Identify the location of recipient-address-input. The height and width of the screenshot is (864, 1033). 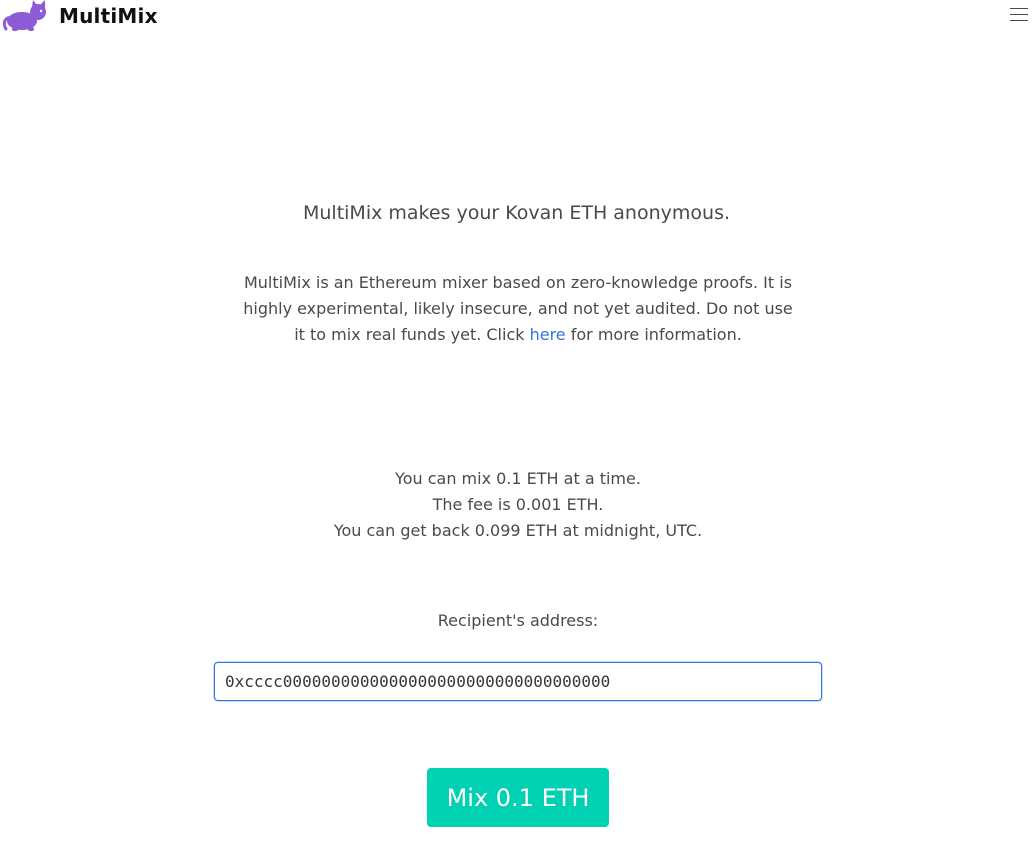
(518, 681).